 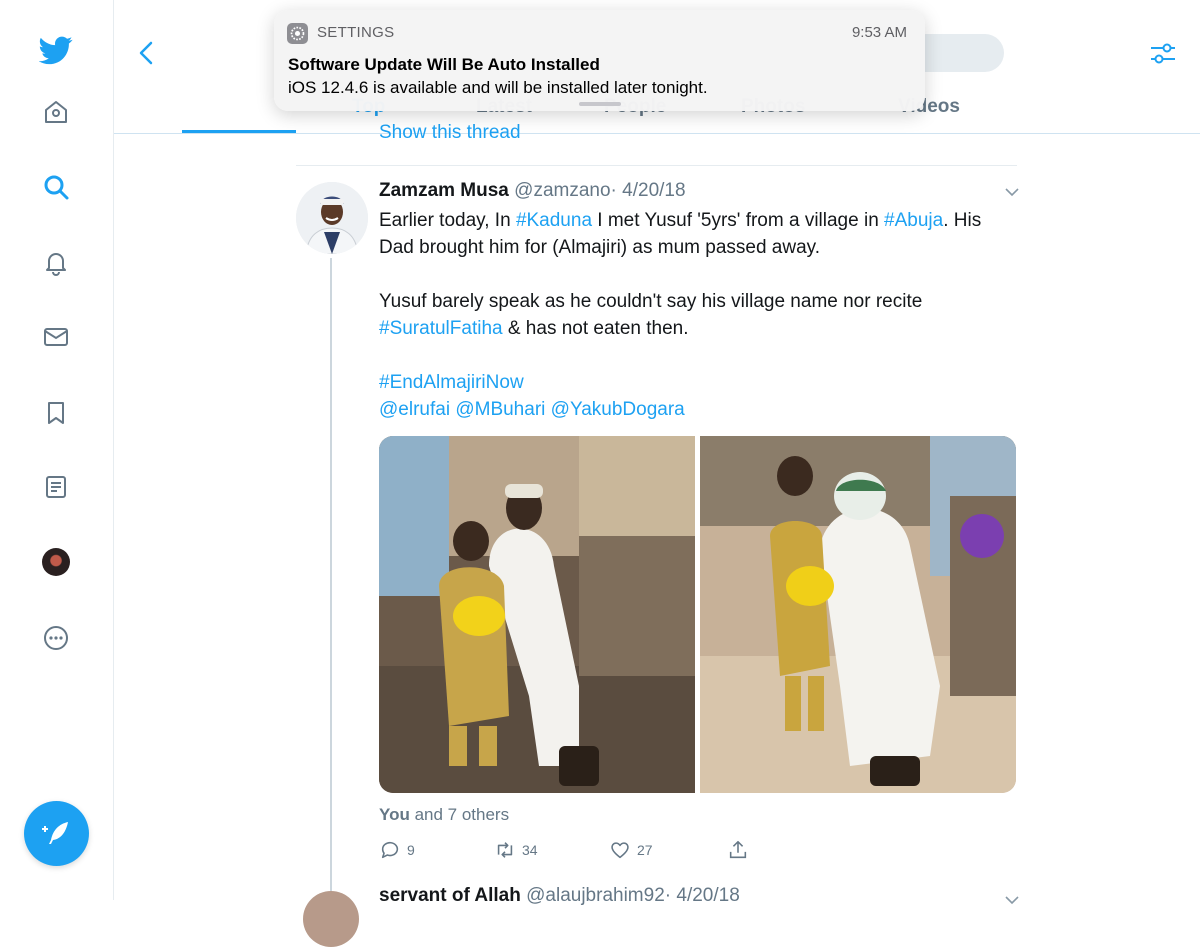 I want to click on next-tweet-author-name: servant of Allah, so click(x=450, y=895).